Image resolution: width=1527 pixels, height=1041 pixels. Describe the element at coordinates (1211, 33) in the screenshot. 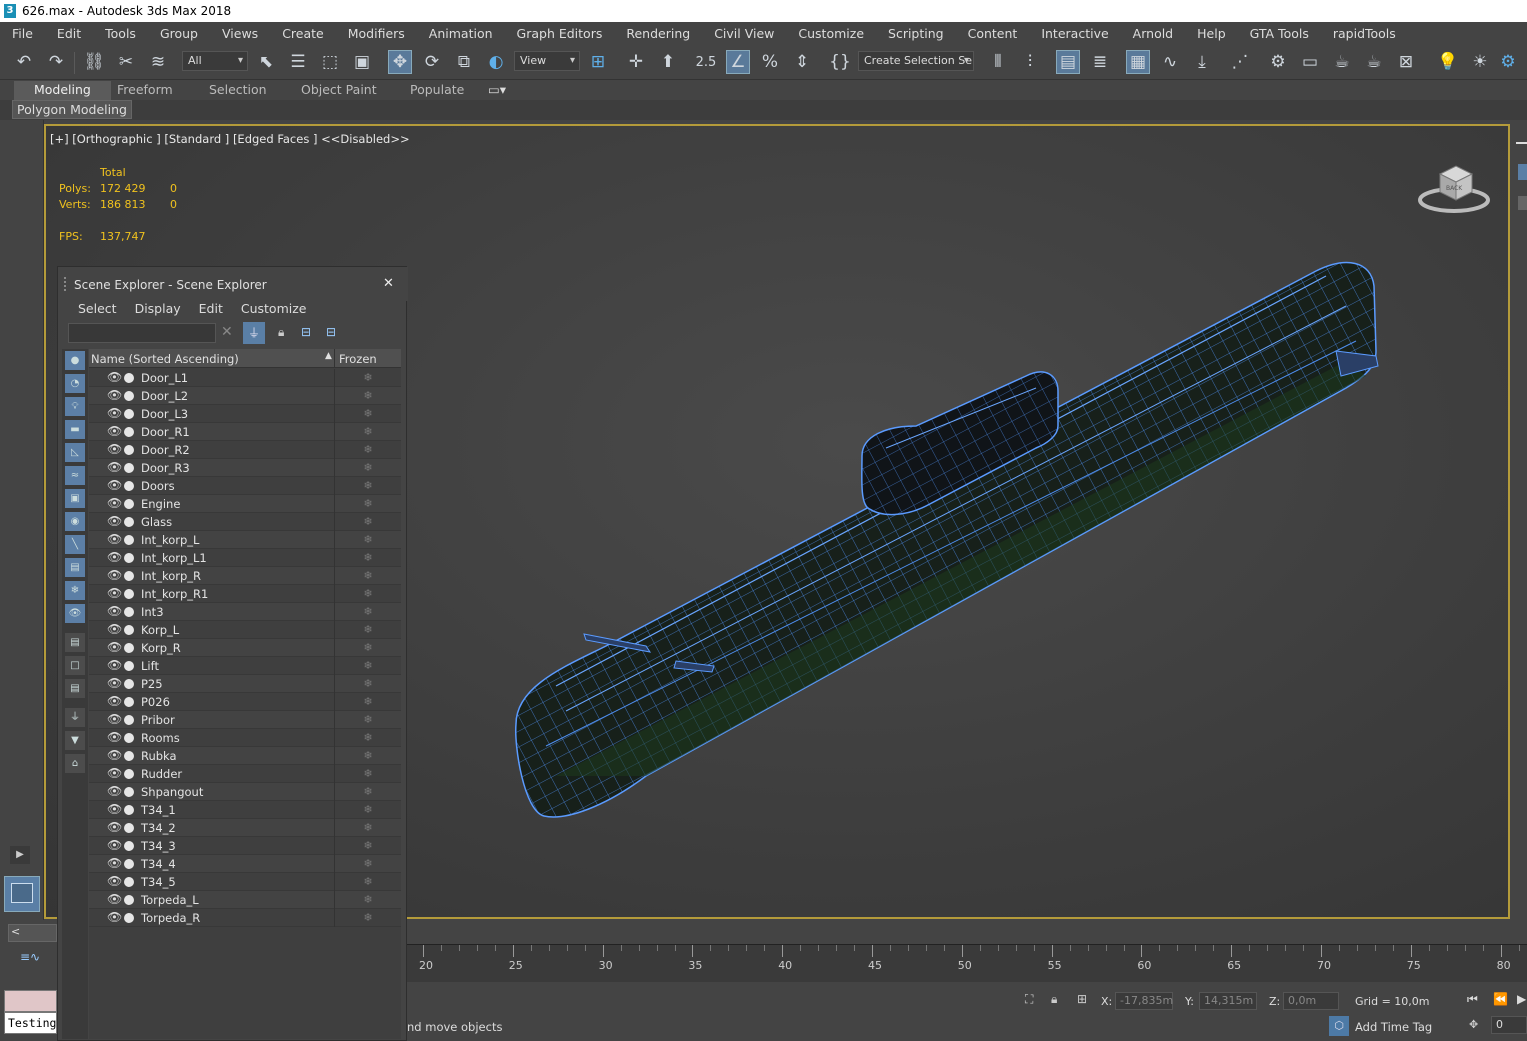

I see `menu-help: Help` at that location.